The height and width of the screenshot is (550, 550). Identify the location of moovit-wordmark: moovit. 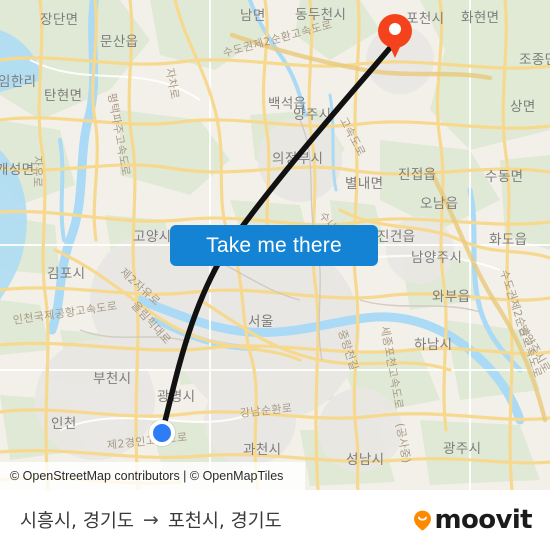
(483, 520).